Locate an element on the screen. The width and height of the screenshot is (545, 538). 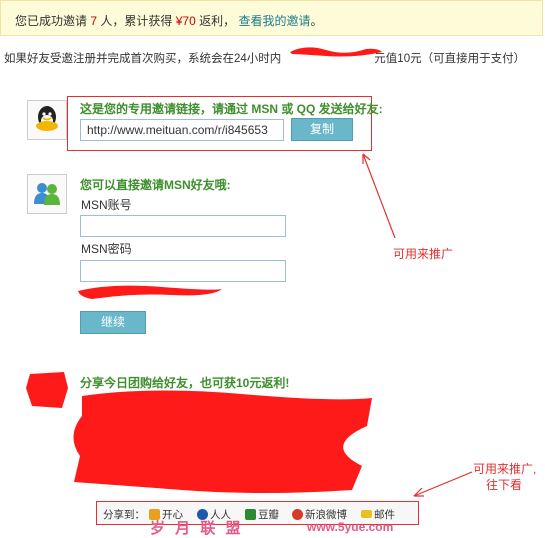
annotation-promote-2-line1: 可用来推广, is located at coordinates (505, 469).